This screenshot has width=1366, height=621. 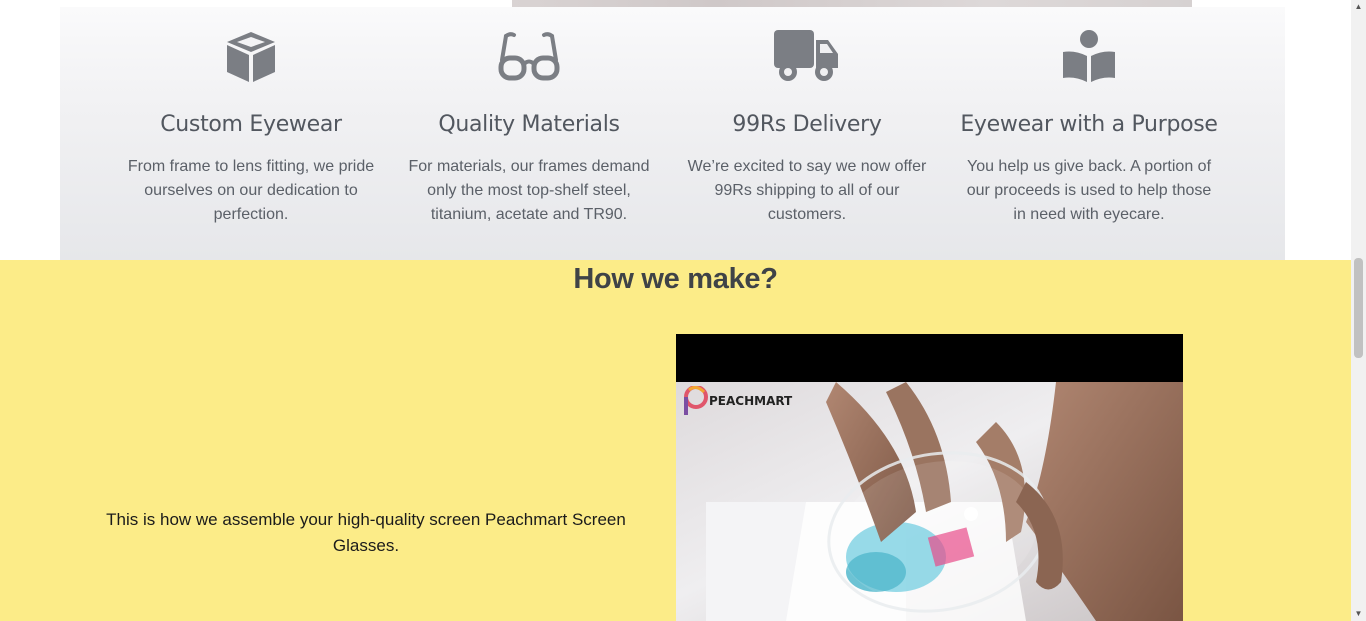 I want to click on section-heading: How we make?, so click(x=675, y=279).